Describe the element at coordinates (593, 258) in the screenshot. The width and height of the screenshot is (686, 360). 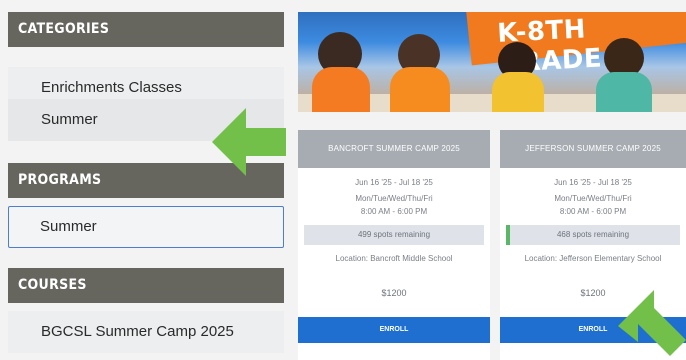
I see `card-location: Location: Jefferson Elementary School` at that location.